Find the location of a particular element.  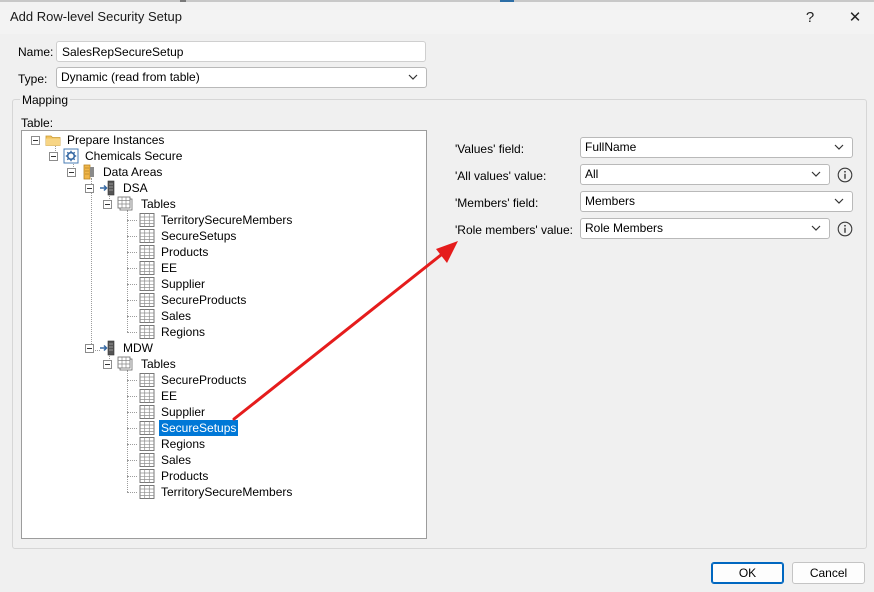

tree-node-dsa-tables: Tables is located at coordinates (158, 204).